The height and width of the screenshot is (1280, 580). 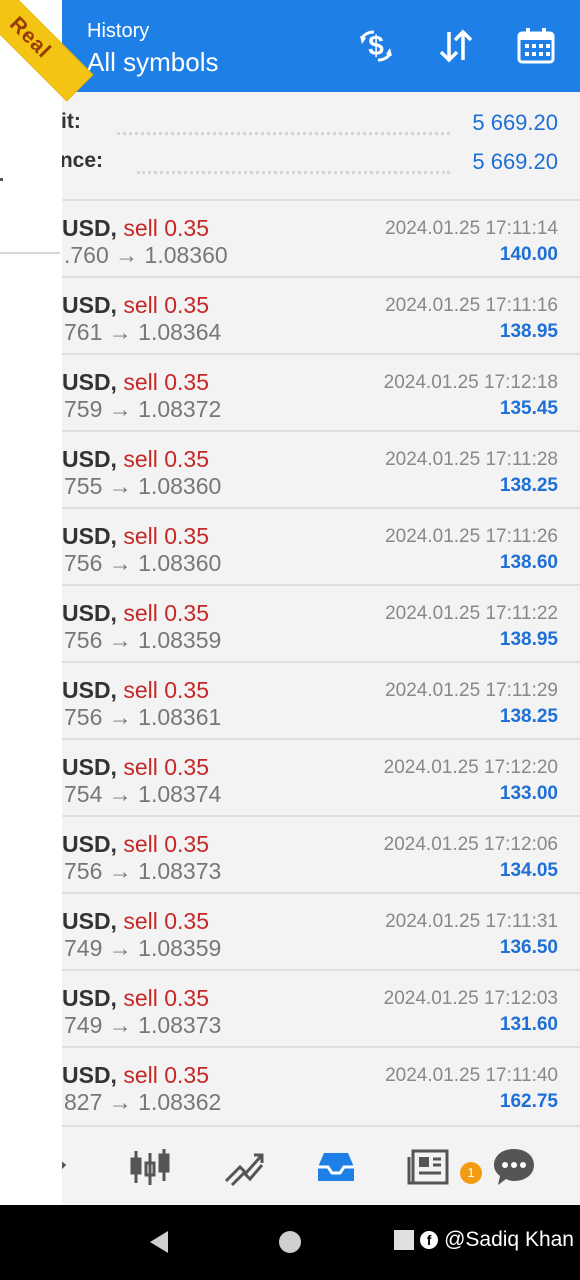 What do you see at coordinates (429, 1167) in the screenshot?
I see `news-icon` at bounding box center [429, 1167].